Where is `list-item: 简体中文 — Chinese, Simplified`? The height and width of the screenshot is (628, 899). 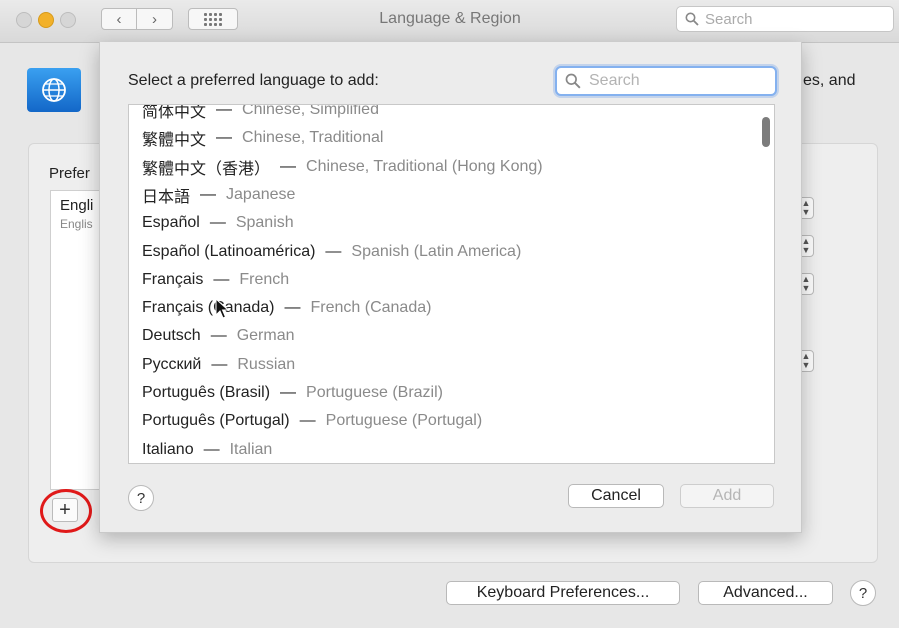
list-item: 简体中文 — Chinese, Simplified is located at coordinates (260, 114).